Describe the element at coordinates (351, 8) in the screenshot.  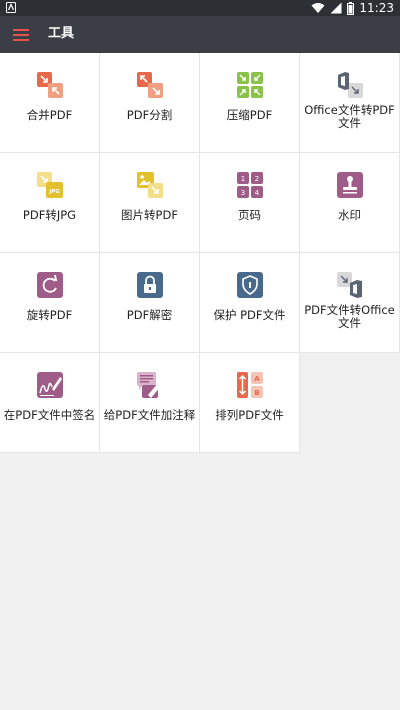
I see `battery-icon` at that location.